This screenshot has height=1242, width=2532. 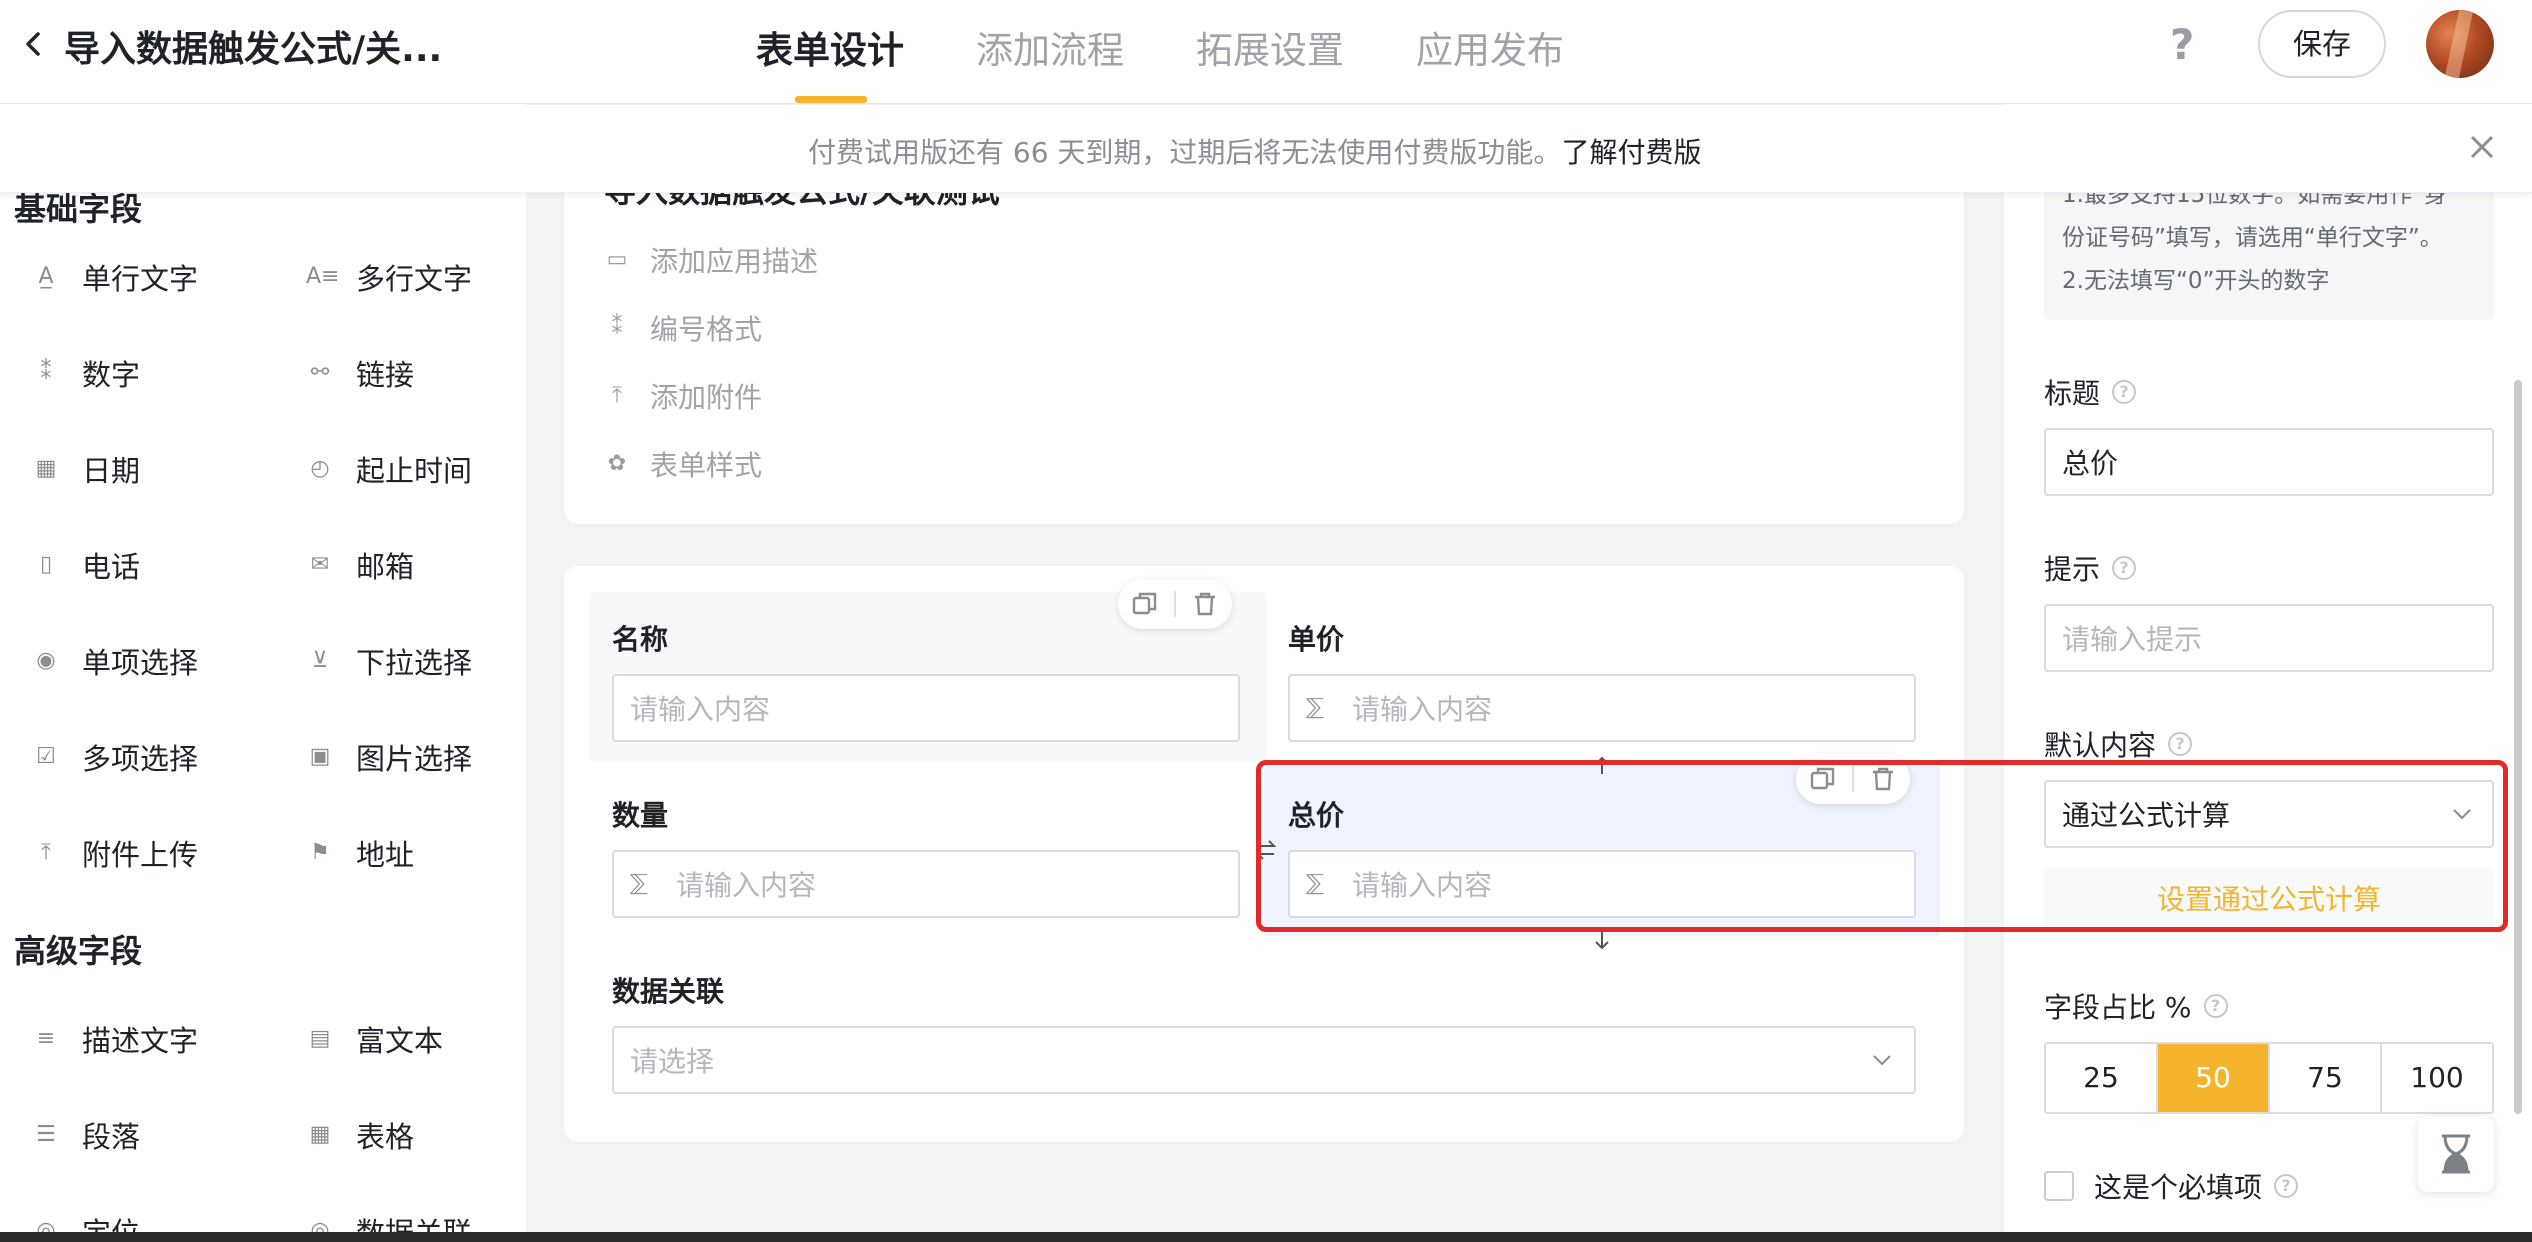 What do you see at coordinates (1254, 151) in the screenshot?
I see `trial-notice-text: 付费试用版还有 66 天到期，过期后将无法使用付费版功能。了解付费版` at bounding box center [1254, 151].